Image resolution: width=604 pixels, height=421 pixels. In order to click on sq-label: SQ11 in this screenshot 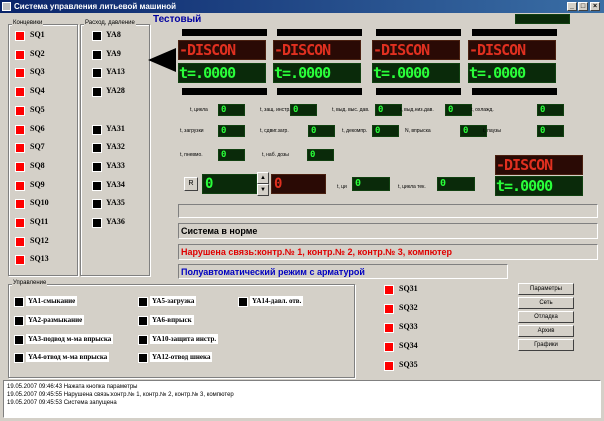, I will do `click(39, 221)`.